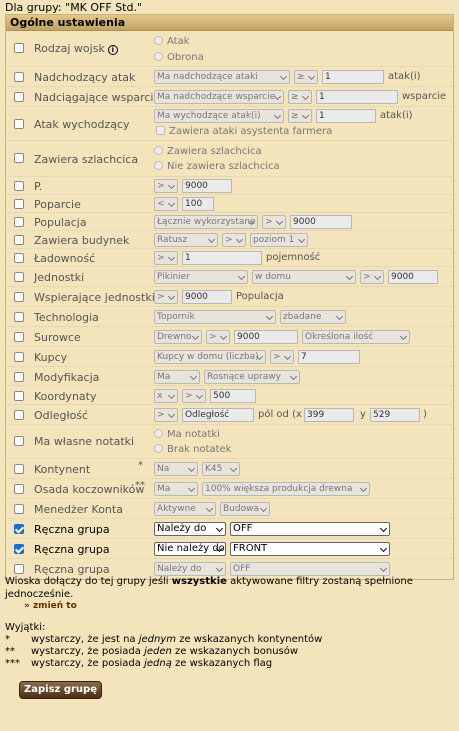 This screenshot has height=731, width=459. What do you see at coordinates (234, 240) in the screenshot?
I see `building-op-select: >` at bounding box center [234, 240].